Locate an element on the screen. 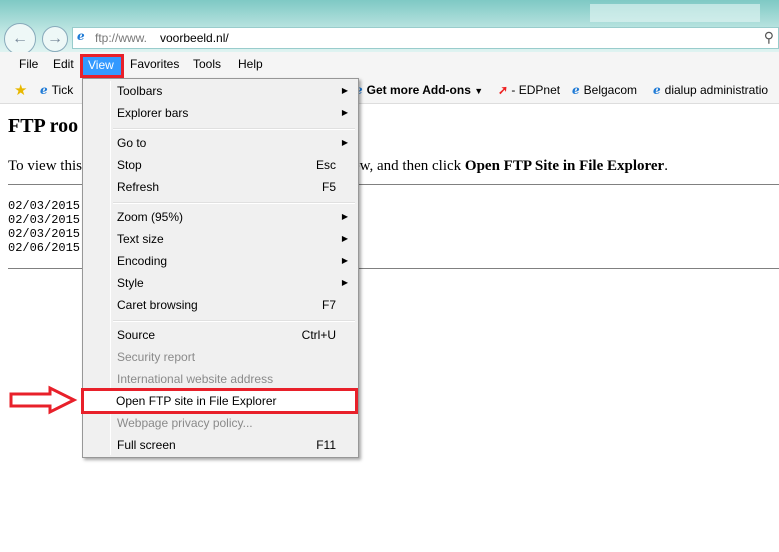 Image resolution: width=779 pixels, height=552 pixels. back-button: ← is located at coordinates (20, 39).